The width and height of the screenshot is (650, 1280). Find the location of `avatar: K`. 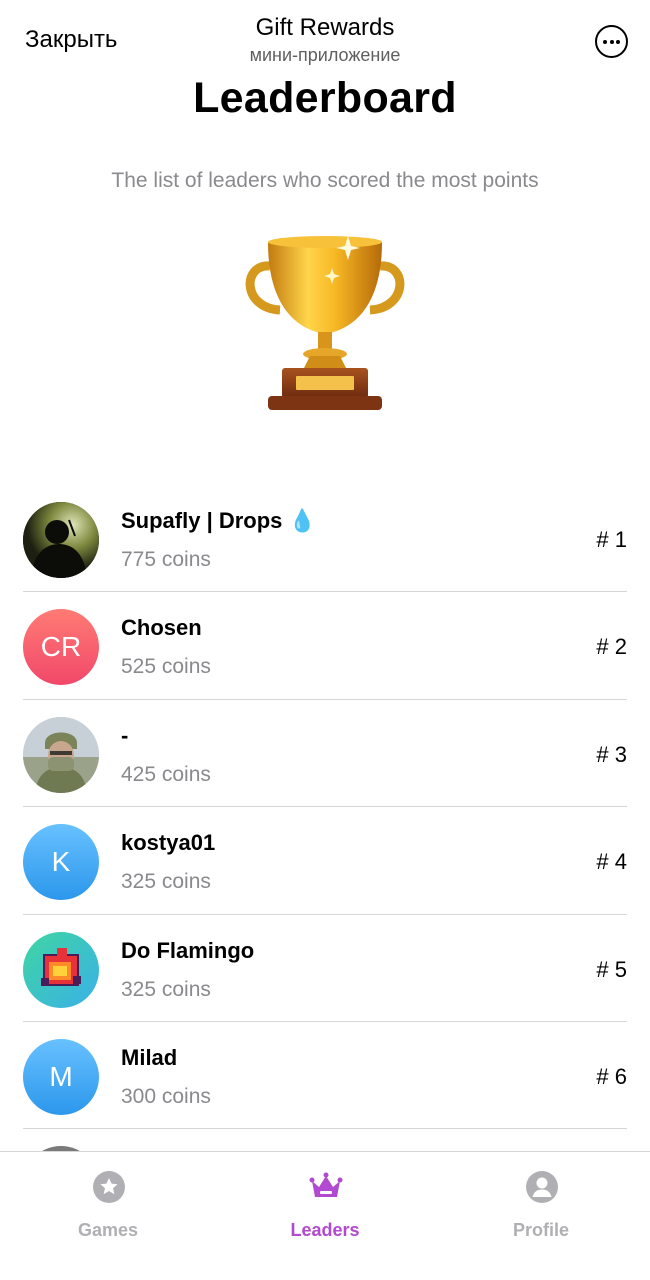

avatar: K is located at coordinates (61, 862).